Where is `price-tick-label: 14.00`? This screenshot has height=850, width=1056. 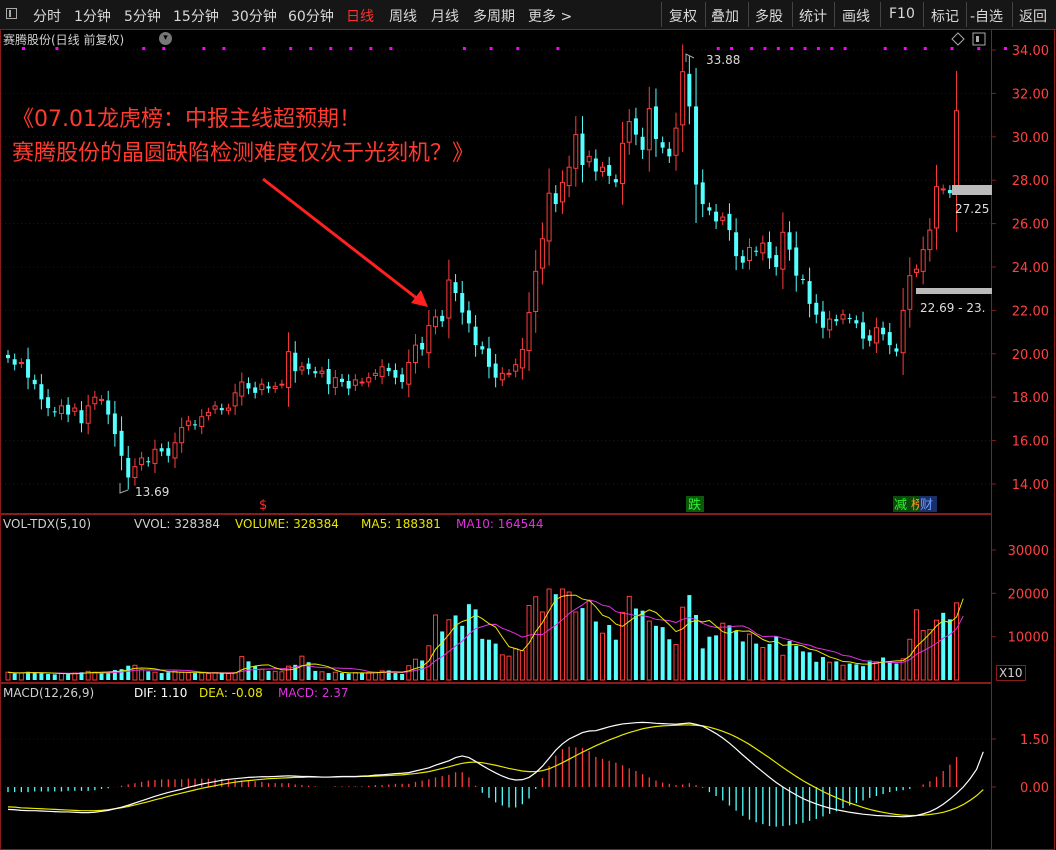
price-tick-label: 14.00 is located at coordinates (1030, 485).